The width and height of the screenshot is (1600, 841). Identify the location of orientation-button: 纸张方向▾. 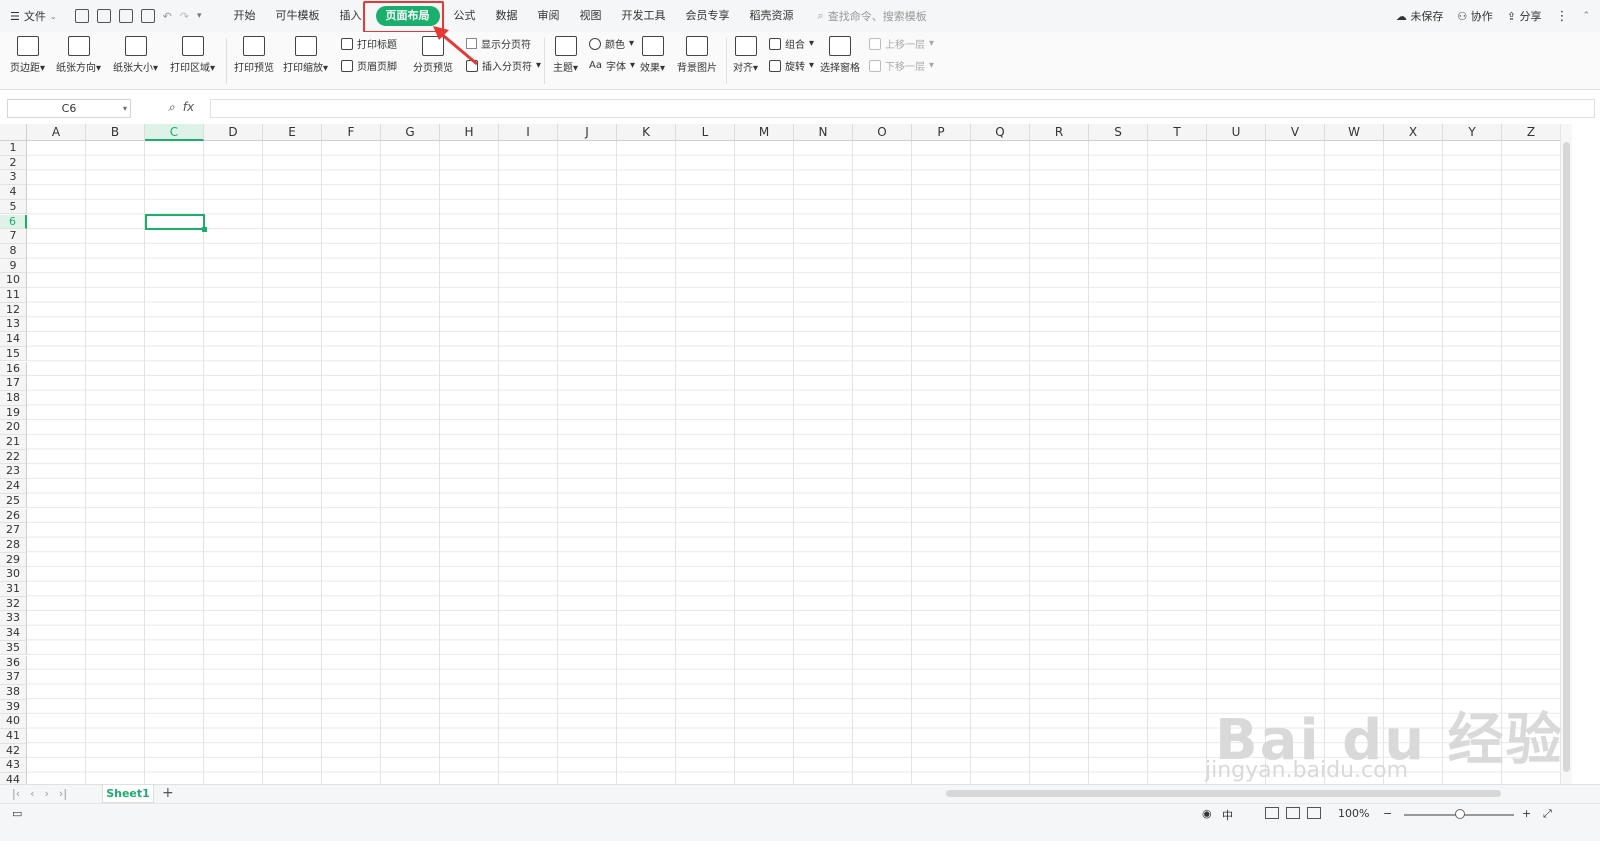
(78, 55).